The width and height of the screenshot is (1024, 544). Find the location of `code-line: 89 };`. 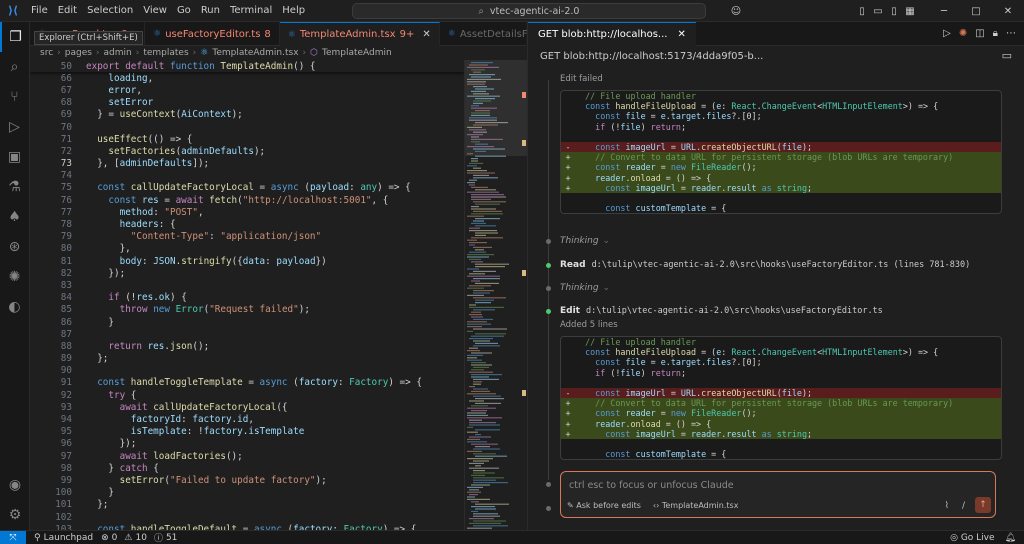

code-line: 89 }; is located at coordinates (247, 359).